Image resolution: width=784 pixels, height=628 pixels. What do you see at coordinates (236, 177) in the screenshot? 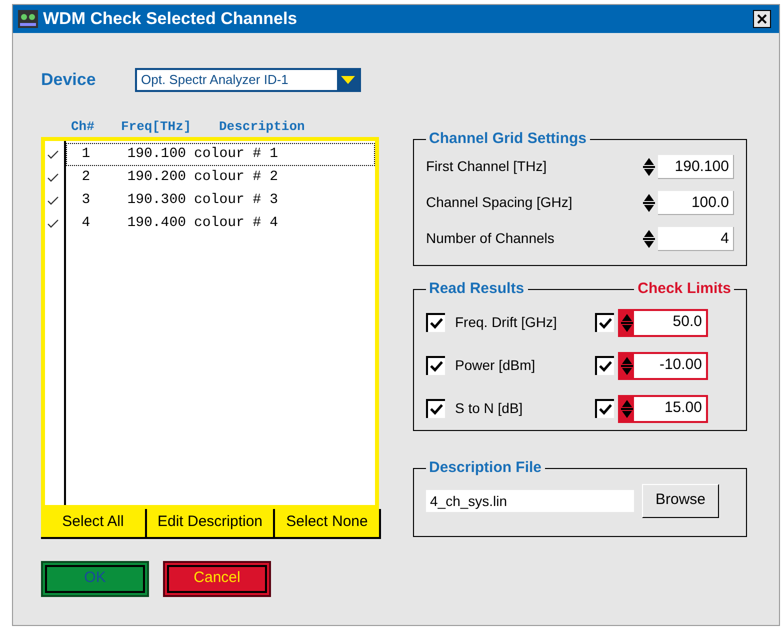
I see `description-value: colour # 2` at bounding box center [236, 177].